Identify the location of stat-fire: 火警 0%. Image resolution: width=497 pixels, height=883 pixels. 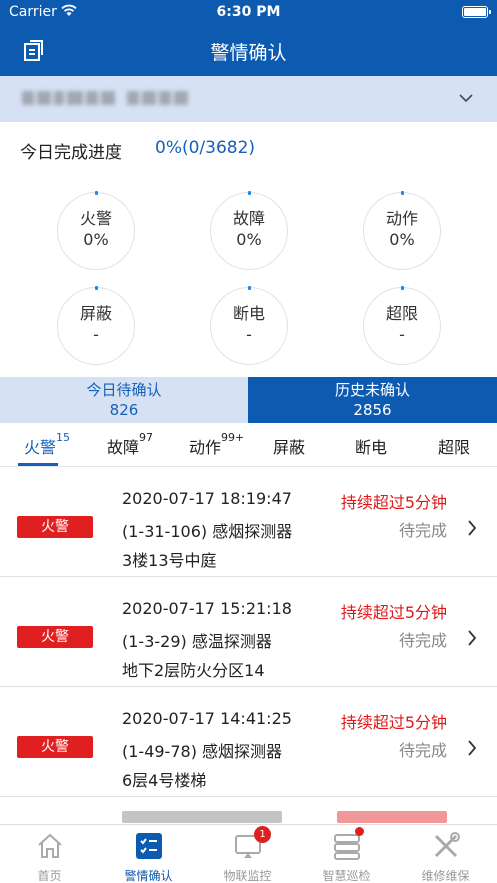
(96, 230).